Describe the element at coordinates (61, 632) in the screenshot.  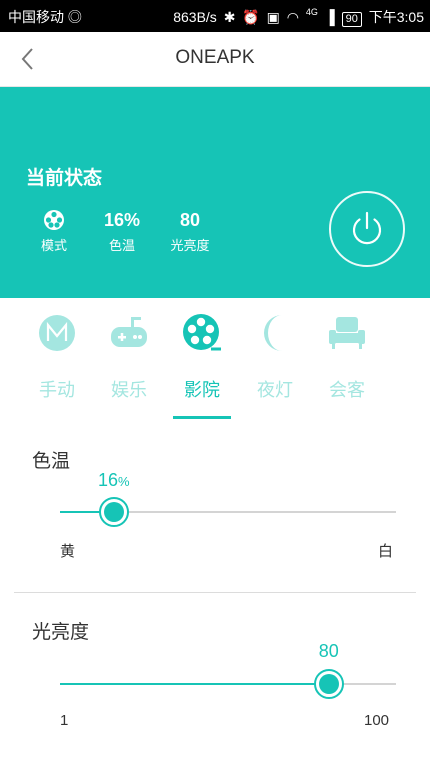
I see `brightness-section-title: 光亮度` at that location.